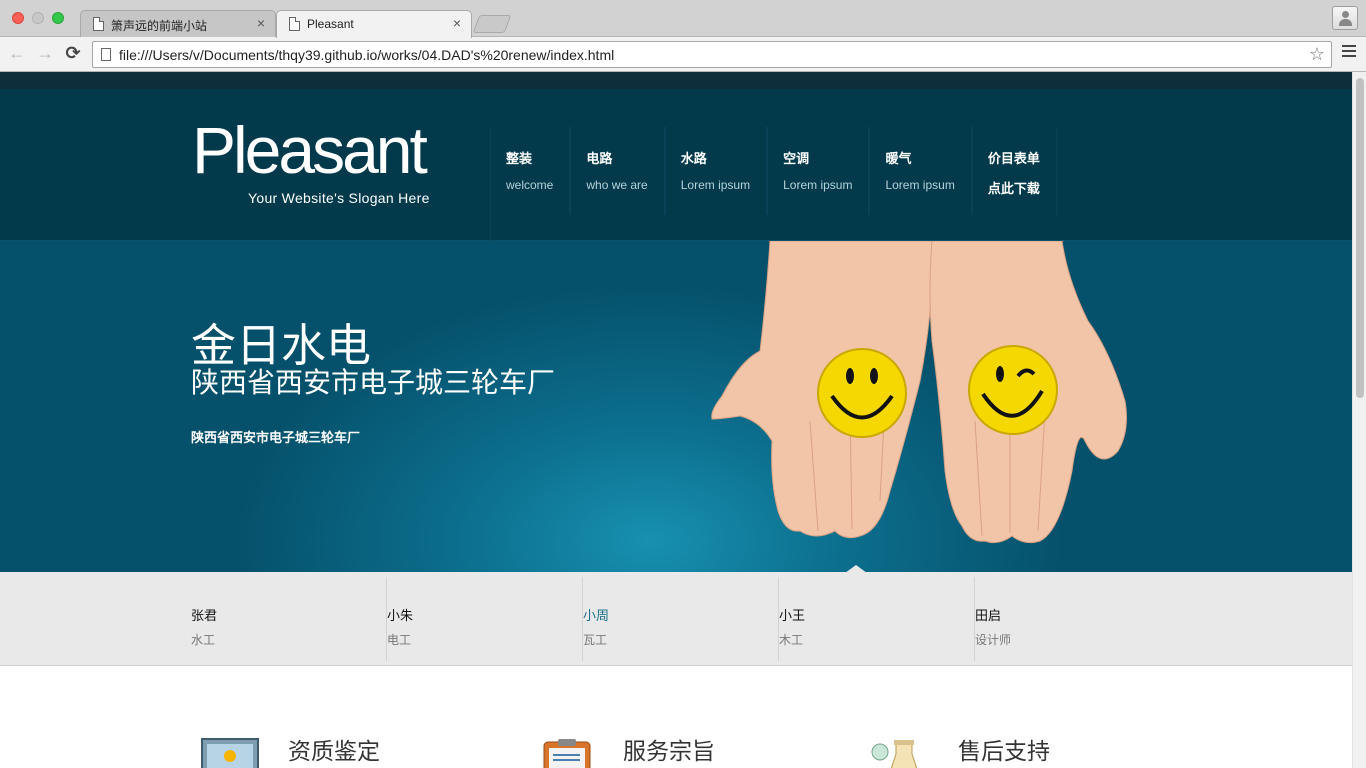  Describe the element at coordinates (669, 751) in the screenshot. I see `feature-title: 服务宗旨` at that location.